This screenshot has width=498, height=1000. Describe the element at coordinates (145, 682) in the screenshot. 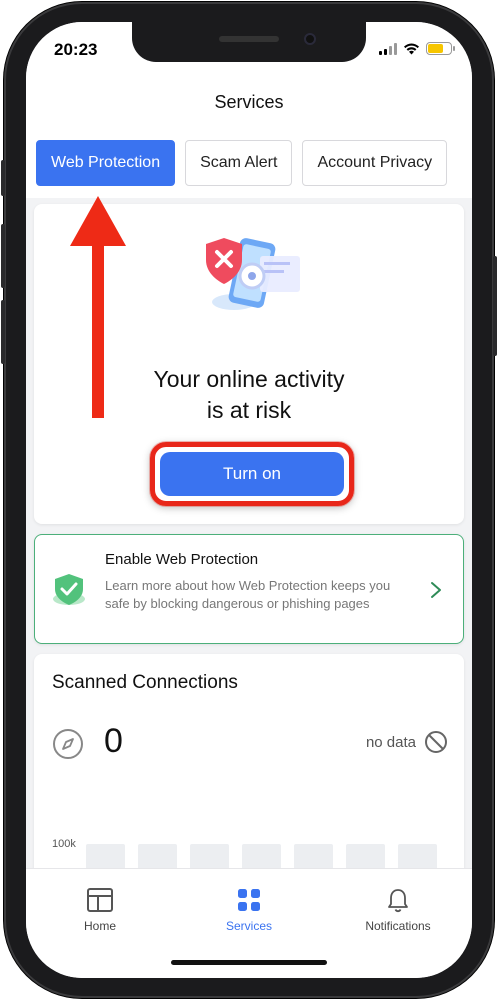

I see `scanned-title: Scanned Connections` at that location.